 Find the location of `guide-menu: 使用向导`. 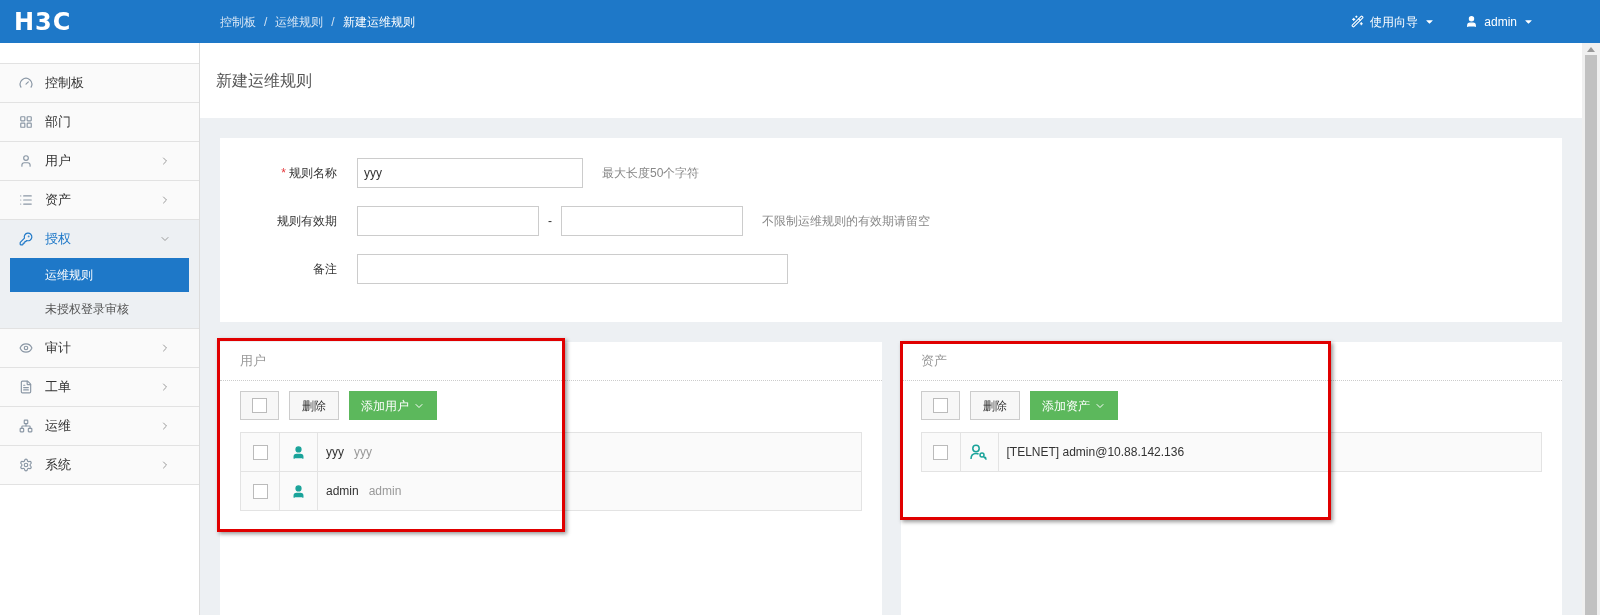

guide-menu: 使用向导 is located at coordinates (1393, 21).